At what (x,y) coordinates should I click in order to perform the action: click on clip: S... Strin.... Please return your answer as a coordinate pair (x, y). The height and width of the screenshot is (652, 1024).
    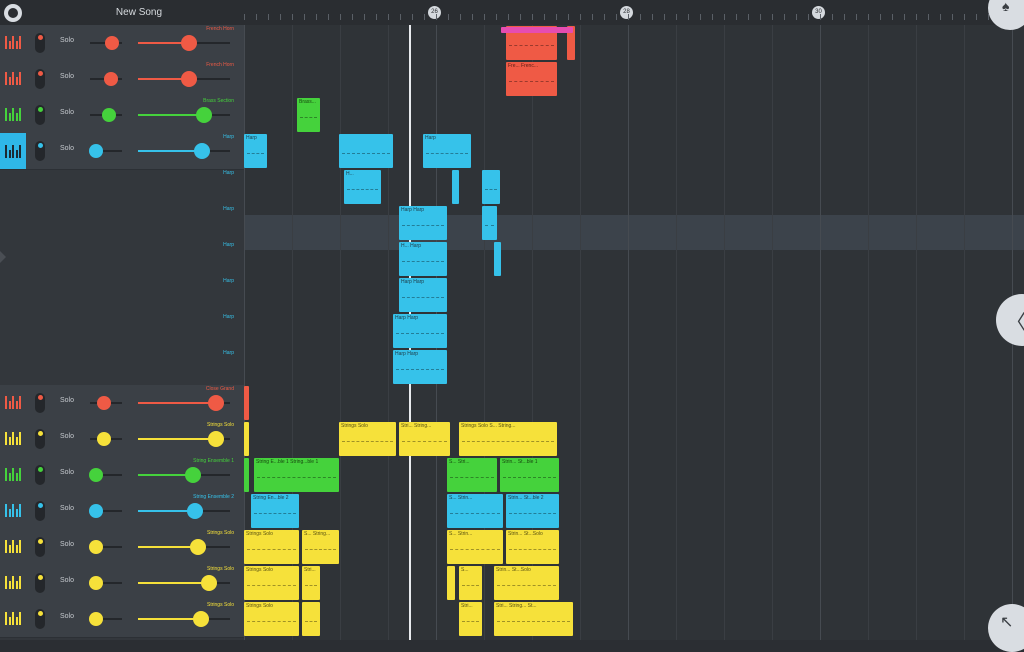
    Looking at the image, I should click on (475, 547).